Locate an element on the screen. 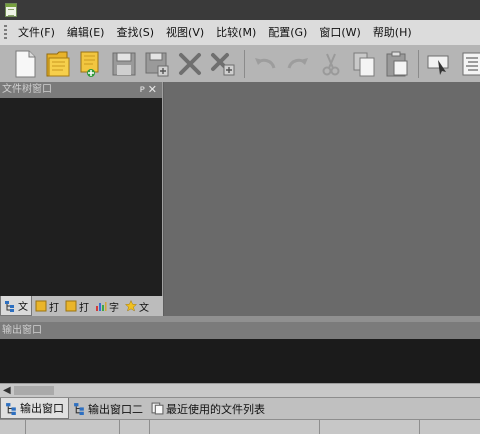 The width and height of the screenshot is (480, 434). tab-fonts-label: 字 is located at coordinates (114, 308).